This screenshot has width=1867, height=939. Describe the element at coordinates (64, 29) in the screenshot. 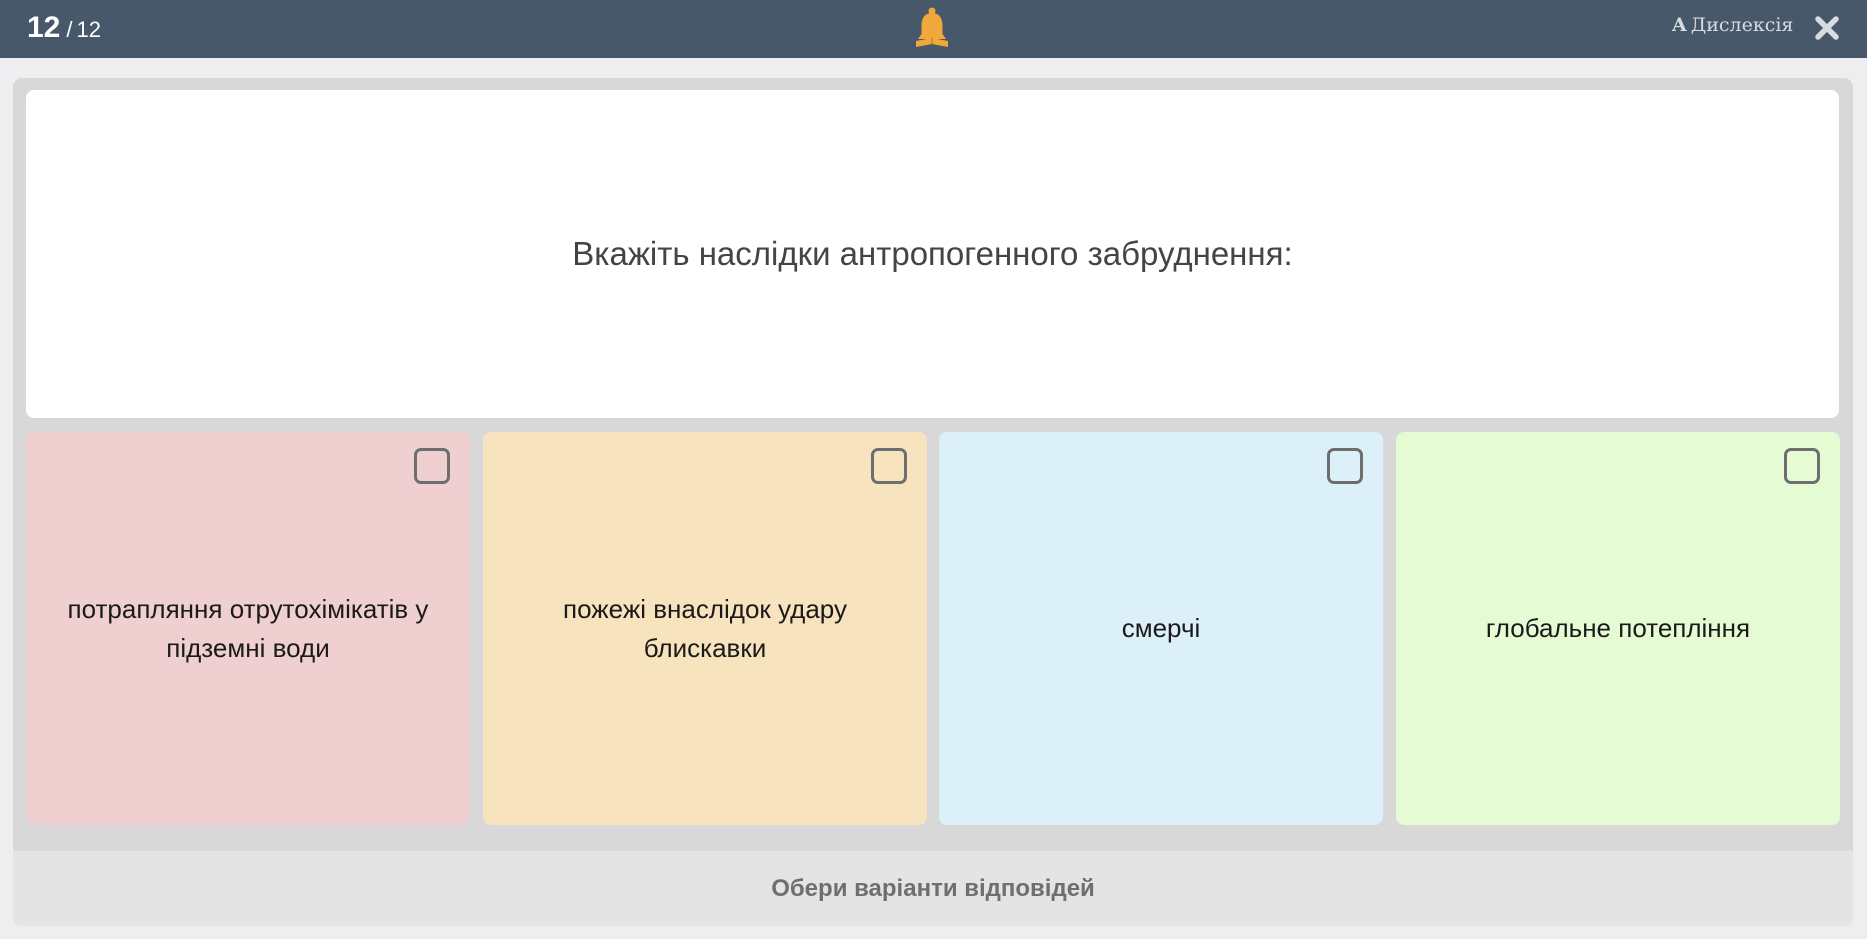

I see `question-counter: 12/12` at that location.